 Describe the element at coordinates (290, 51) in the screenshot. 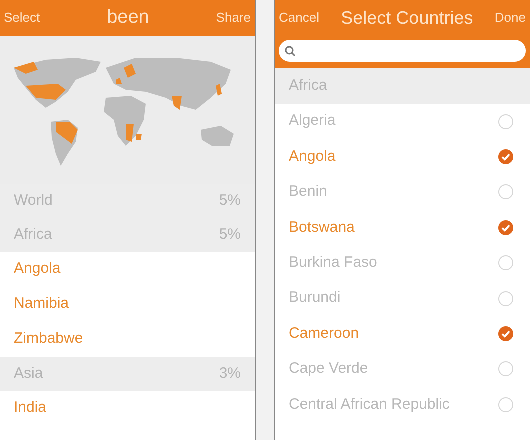

I see `search-icon` at that location.